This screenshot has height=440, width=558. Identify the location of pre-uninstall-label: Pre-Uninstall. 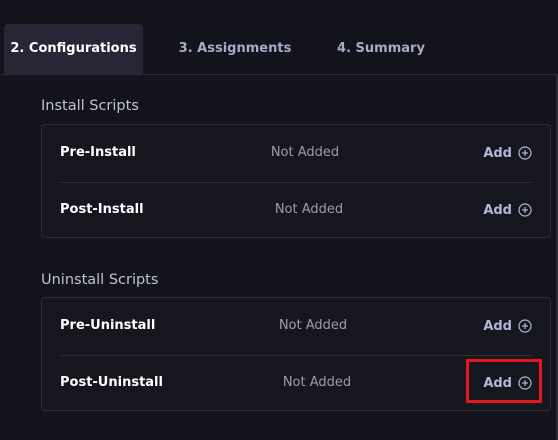
(108, 325).